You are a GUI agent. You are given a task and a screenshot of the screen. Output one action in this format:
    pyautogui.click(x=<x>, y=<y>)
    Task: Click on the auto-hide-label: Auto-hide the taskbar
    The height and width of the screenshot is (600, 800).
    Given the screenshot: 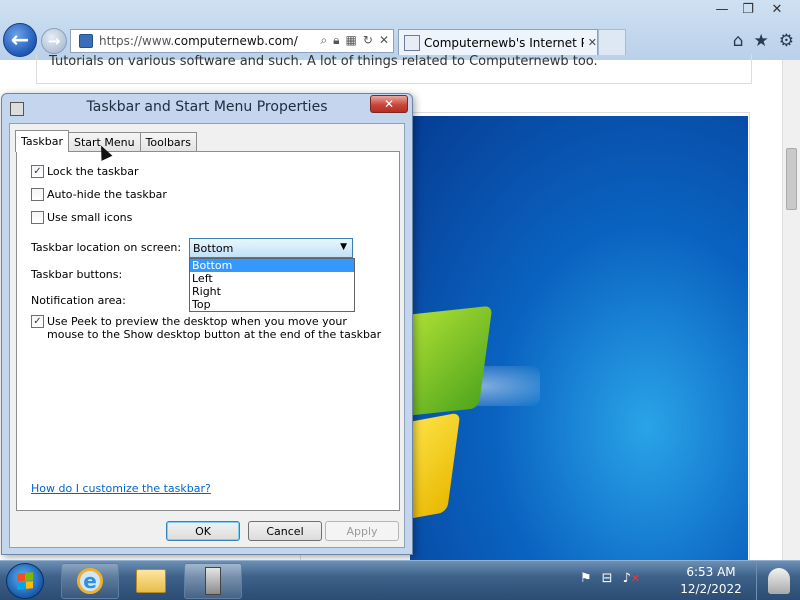 What is the action you would take?
    pyautogui.click(x=107, y=194)
    